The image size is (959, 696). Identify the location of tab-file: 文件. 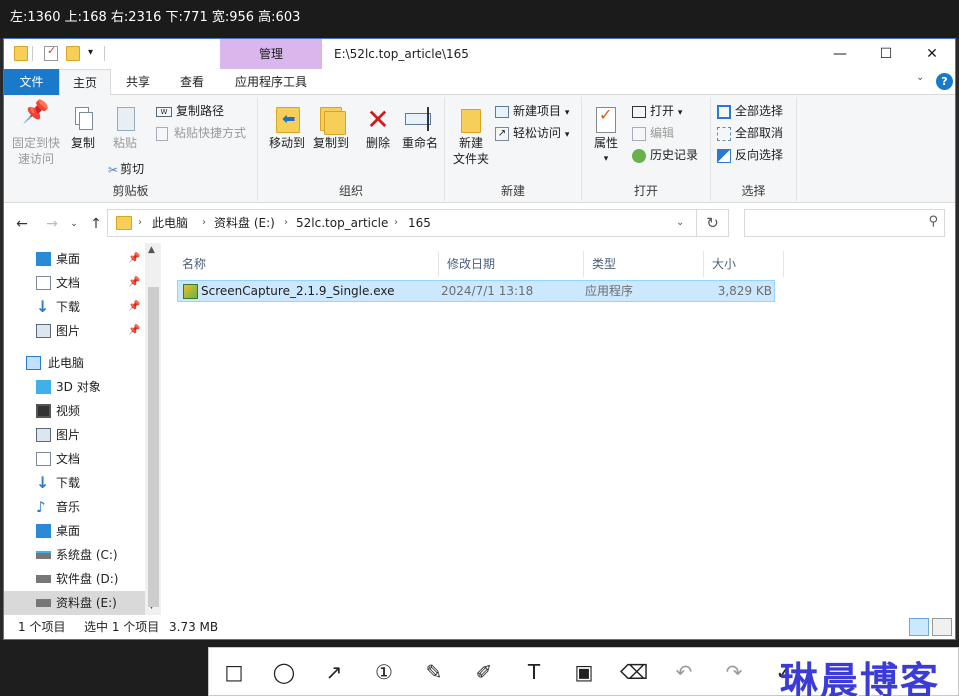
(31, 82).